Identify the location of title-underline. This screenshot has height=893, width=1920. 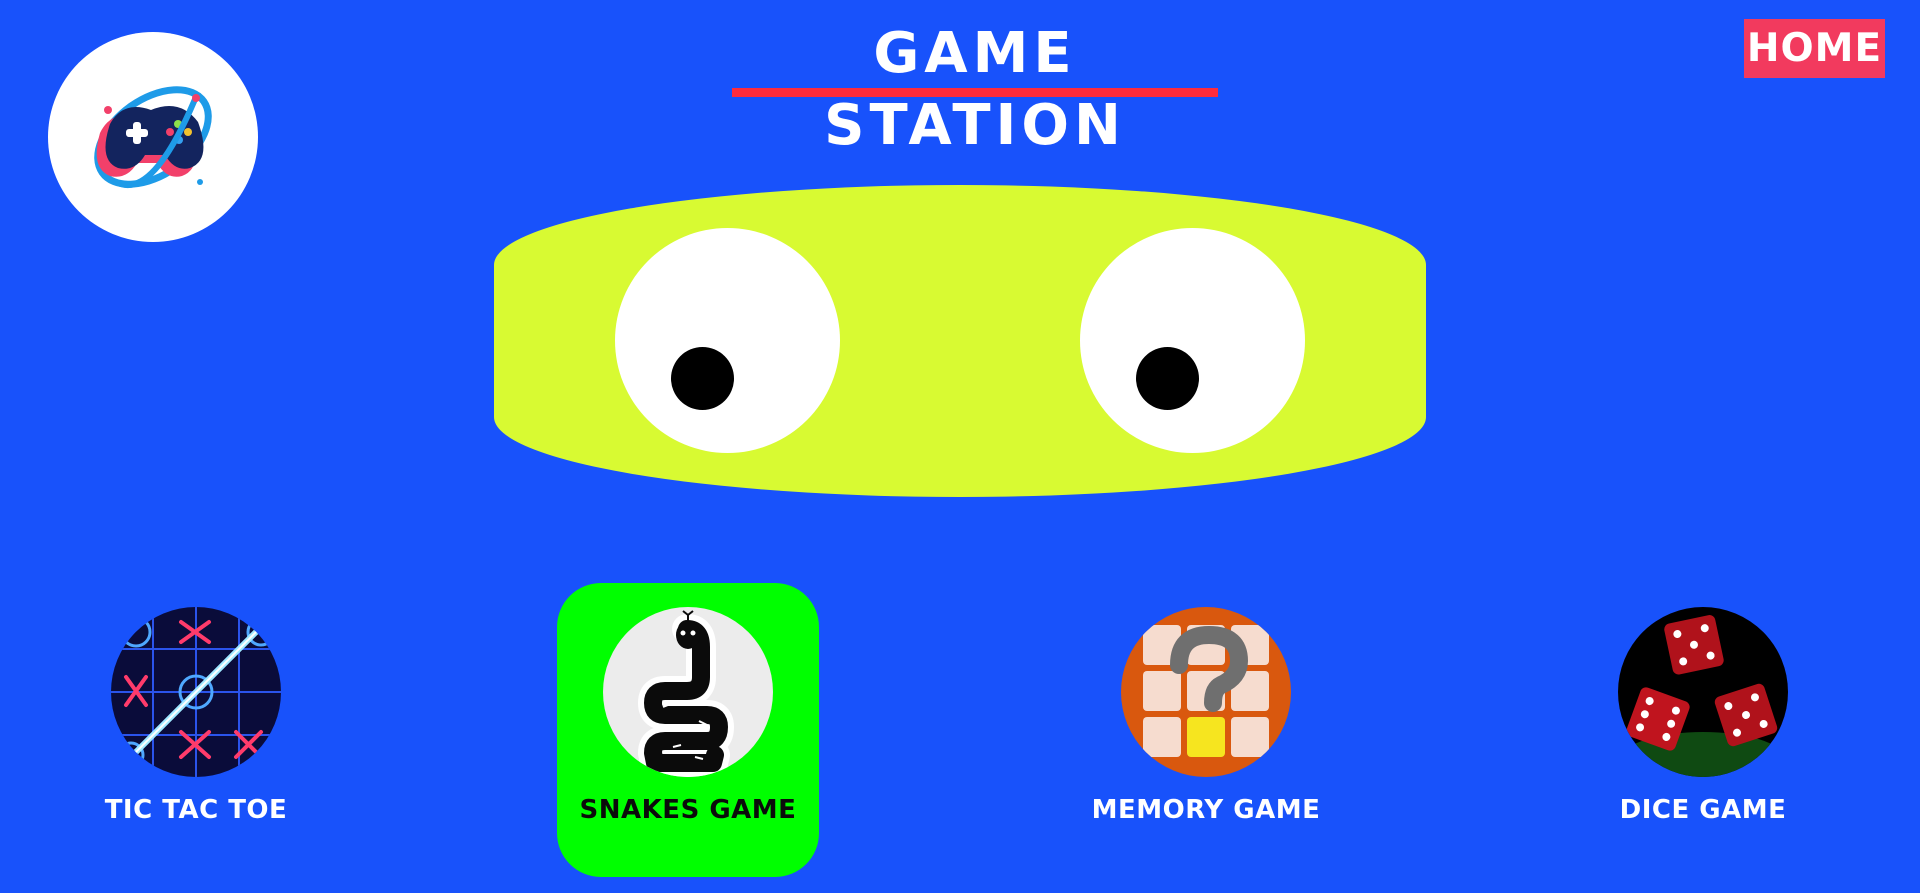
(975, 92).